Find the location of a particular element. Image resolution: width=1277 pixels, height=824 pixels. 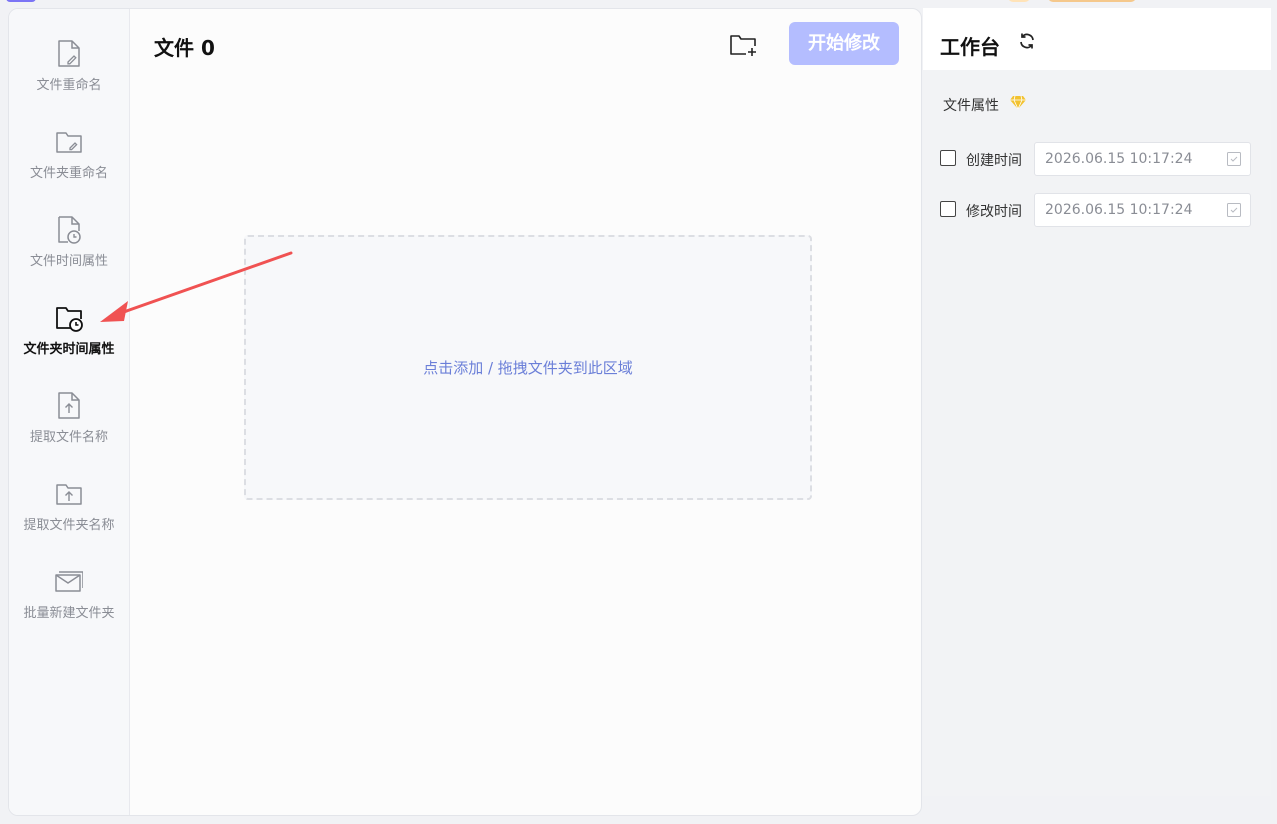

gem-icon is located at coordinates (1018, 102).